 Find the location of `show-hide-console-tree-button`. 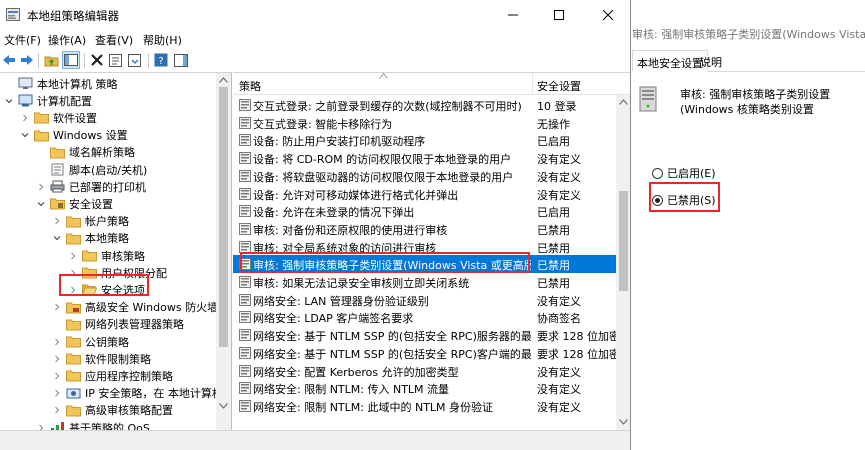

show-hide-console-tree-button is located at coordinates (71, 60).